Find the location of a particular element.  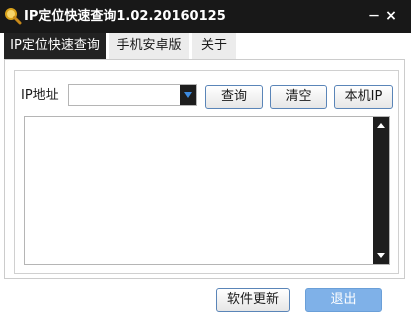

software-update-button: 软件更新 is located at coordinates (253, 300).